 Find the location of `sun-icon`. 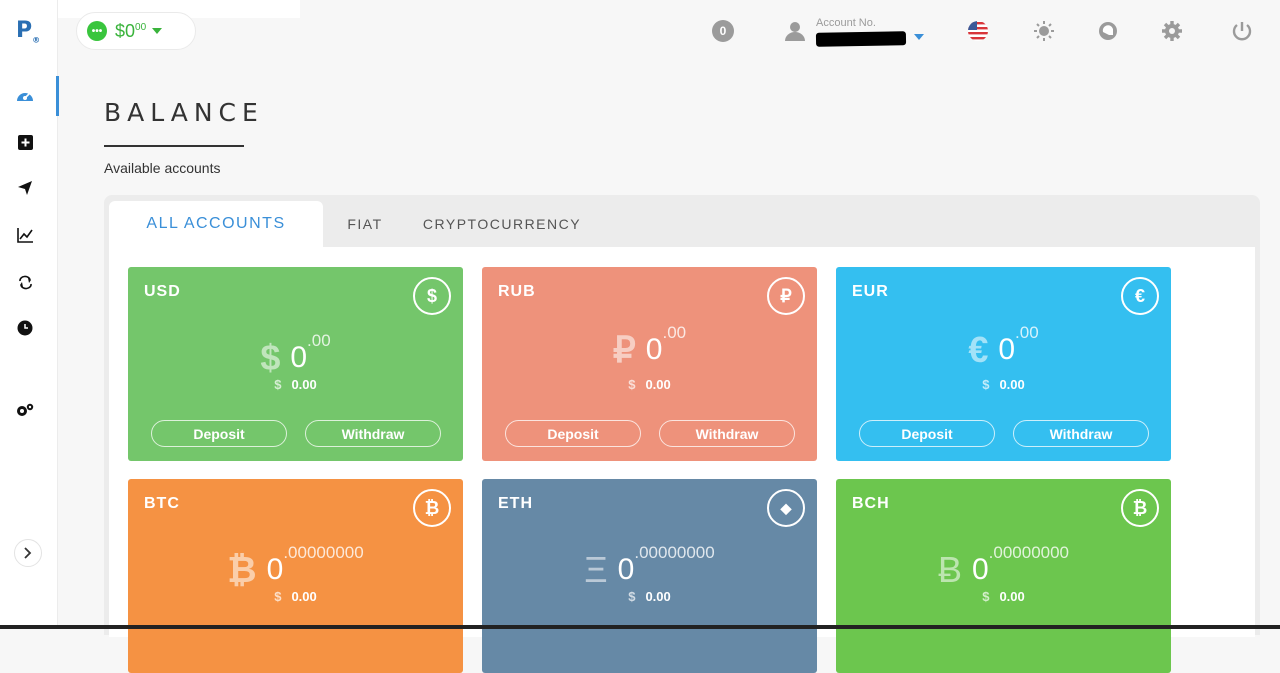

sun-icon is located at coordinates (1044, 31).